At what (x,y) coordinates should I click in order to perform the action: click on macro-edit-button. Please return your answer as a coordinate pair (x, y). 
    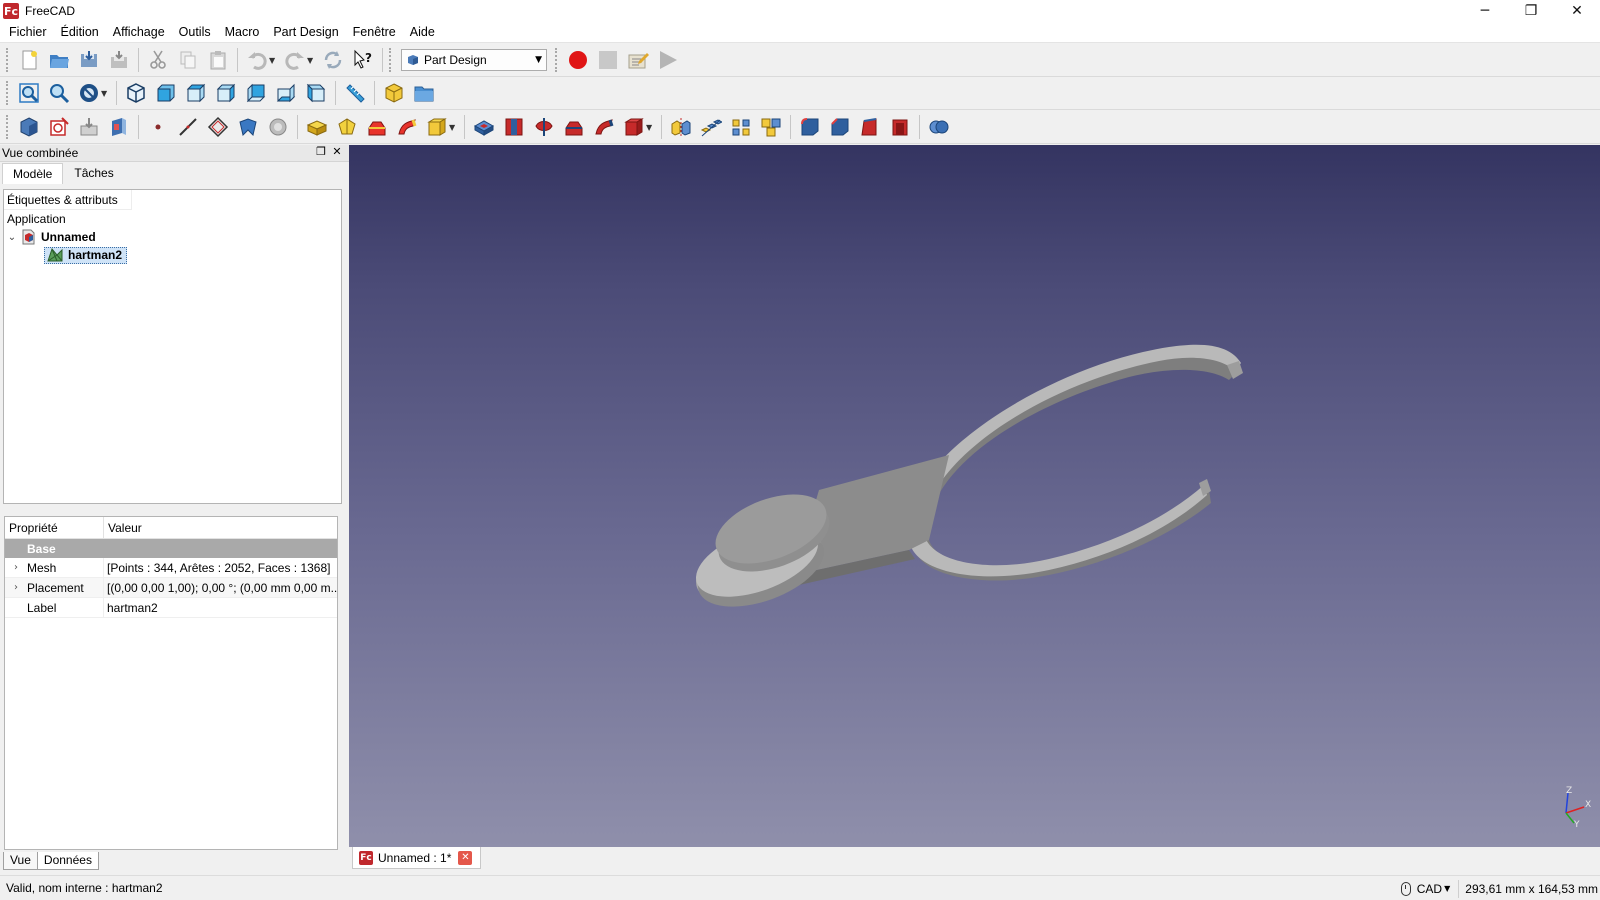
    Looking at the image, I should click on (638, 60).